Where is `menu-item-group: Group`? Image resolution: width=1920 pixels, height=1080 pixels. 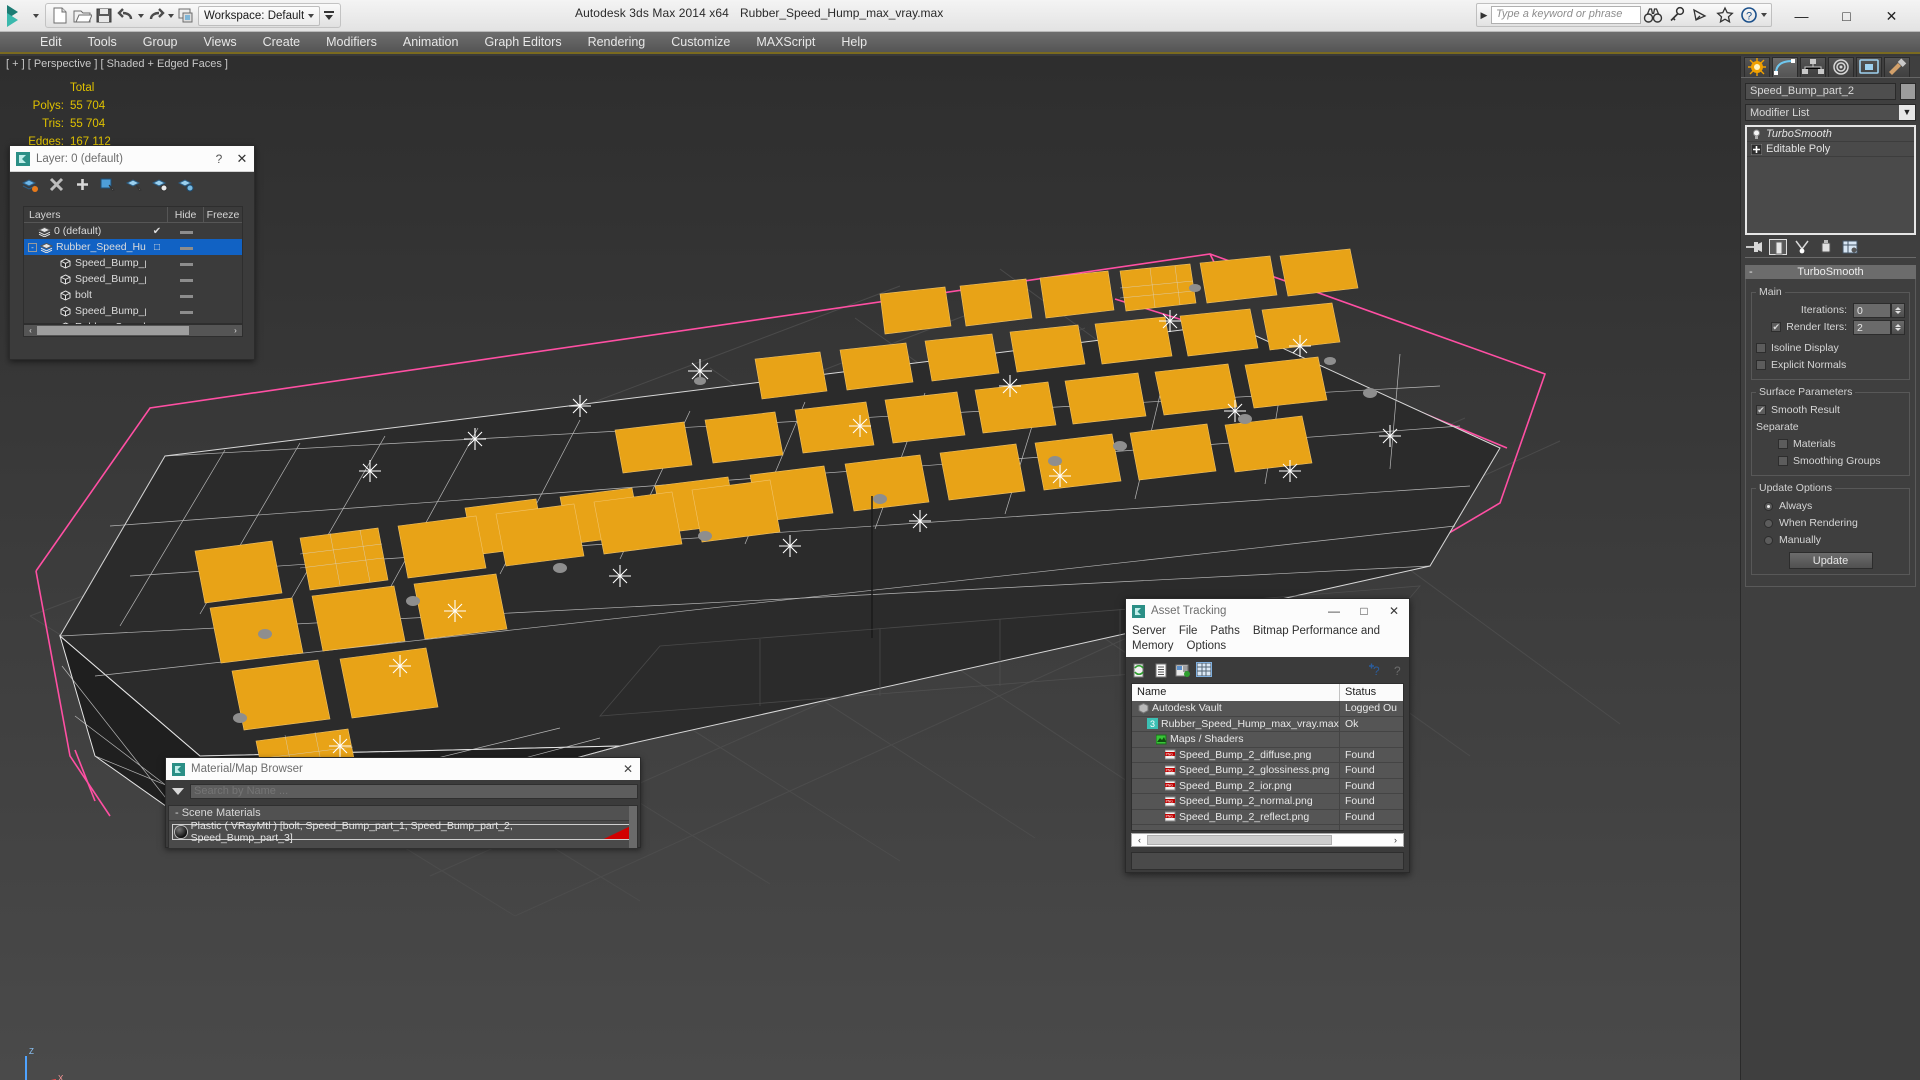 menu-item-group: Group is located at coordinates (160, 42).